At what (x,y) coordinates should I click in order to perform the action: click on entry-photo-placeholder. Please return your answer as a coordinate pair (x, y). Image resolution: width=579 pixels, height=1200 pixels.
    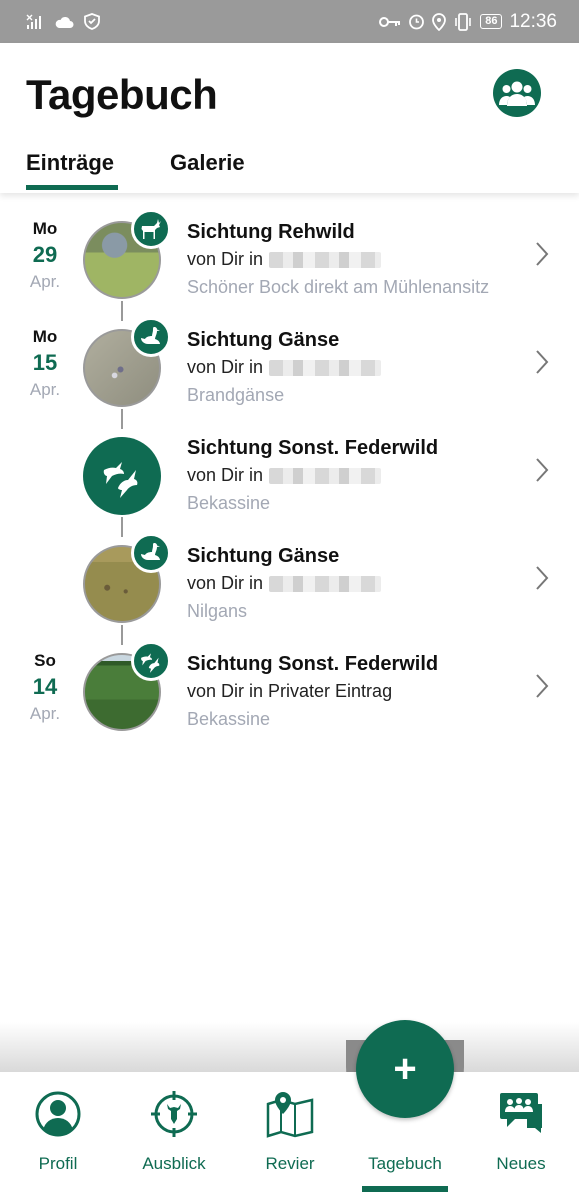
    Looking at the image, I should click on (122, 476).